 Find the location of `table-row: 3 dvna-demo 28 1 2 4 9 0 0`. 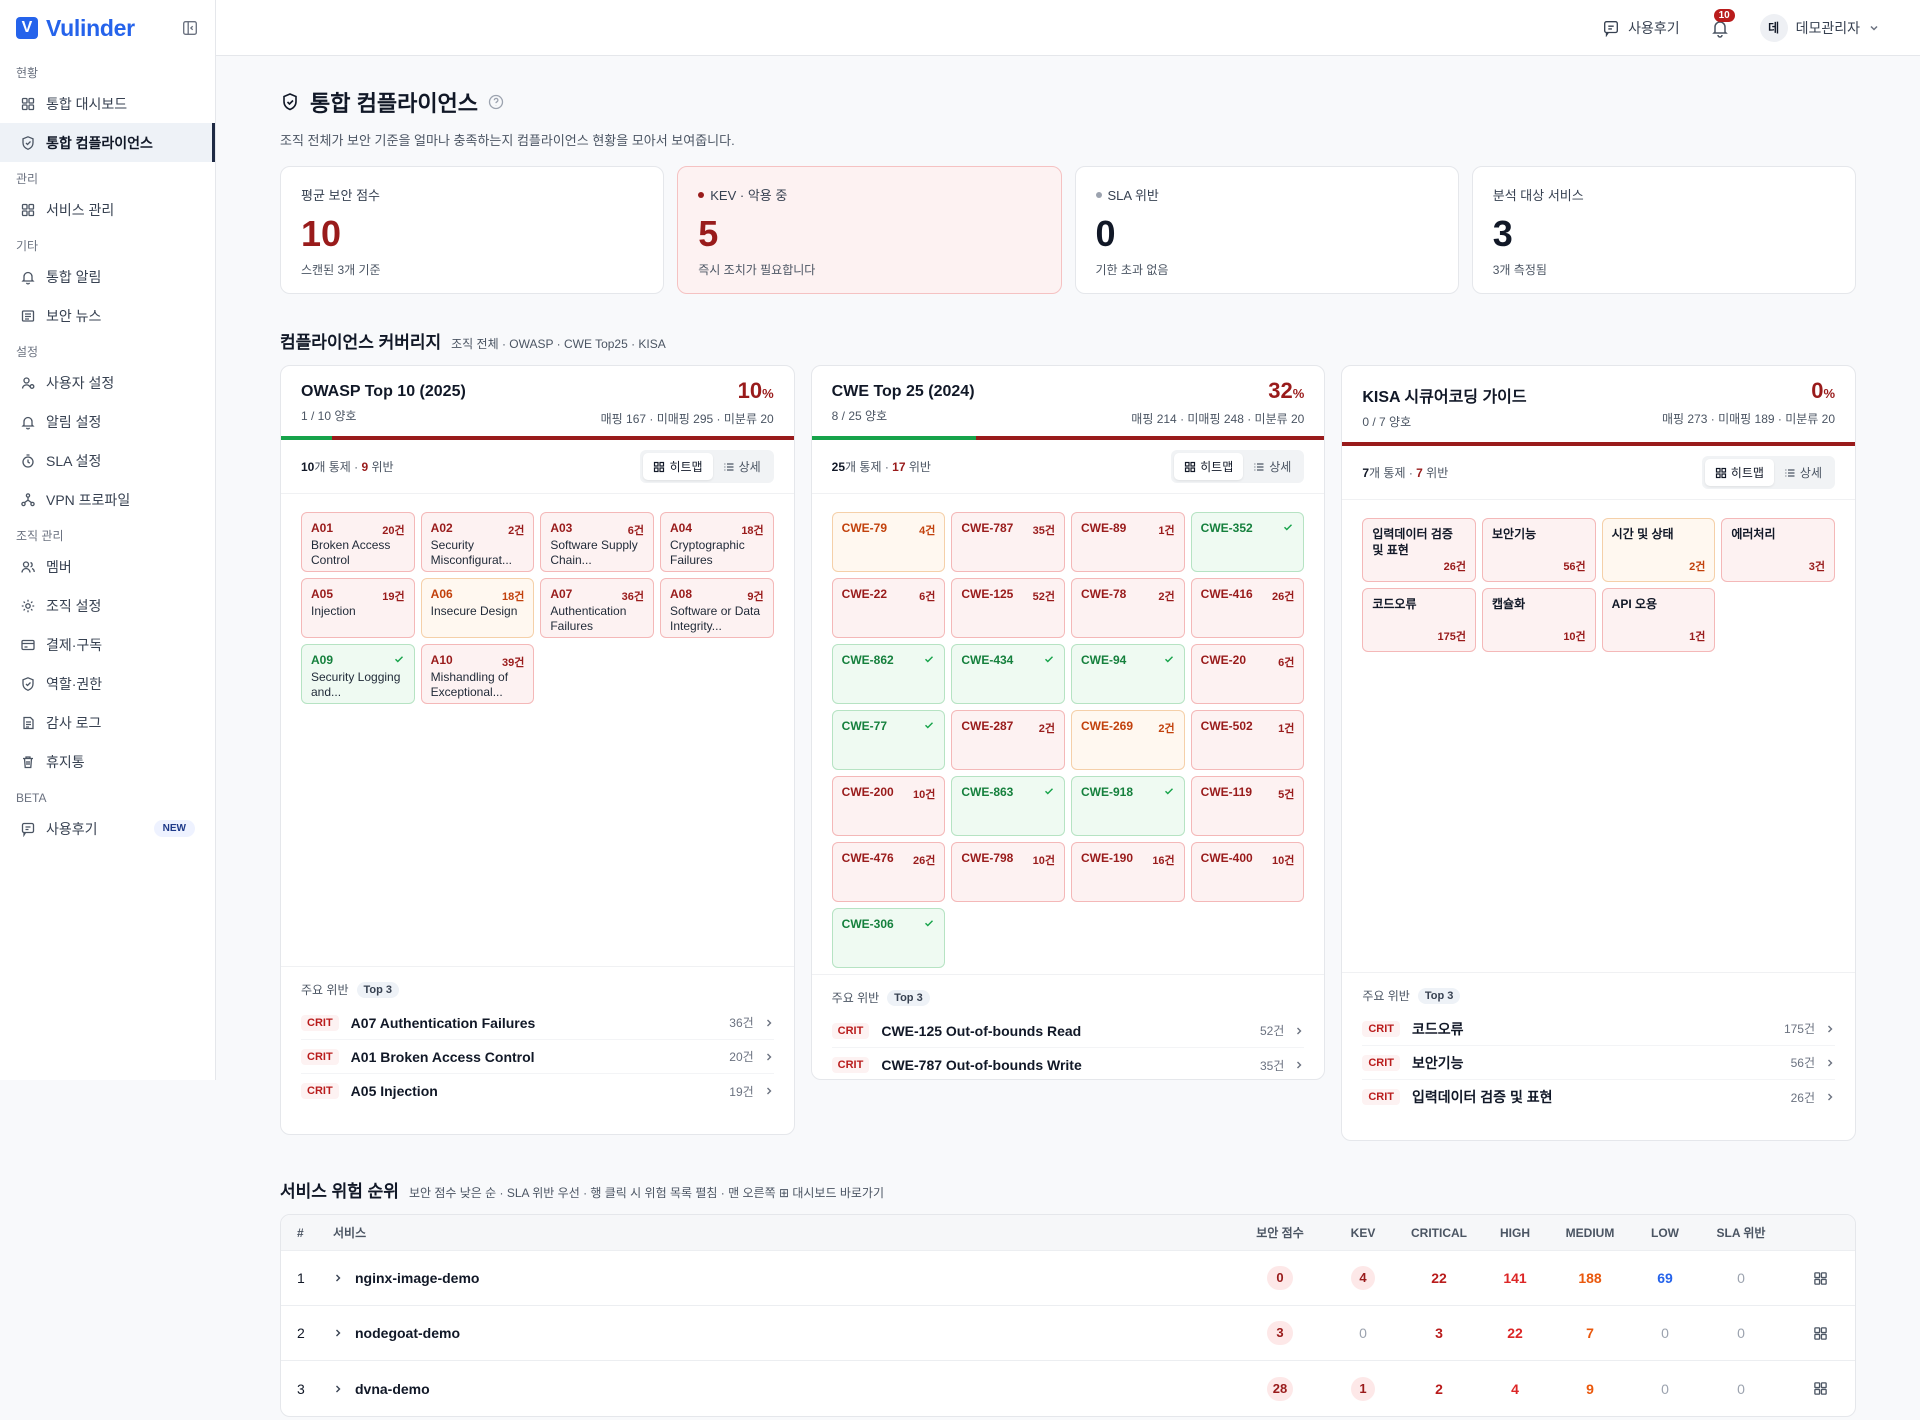

table-row: 3 dvna-demo 28 1 2 4 9 0 0 is located at coordinates (1068, 1388).